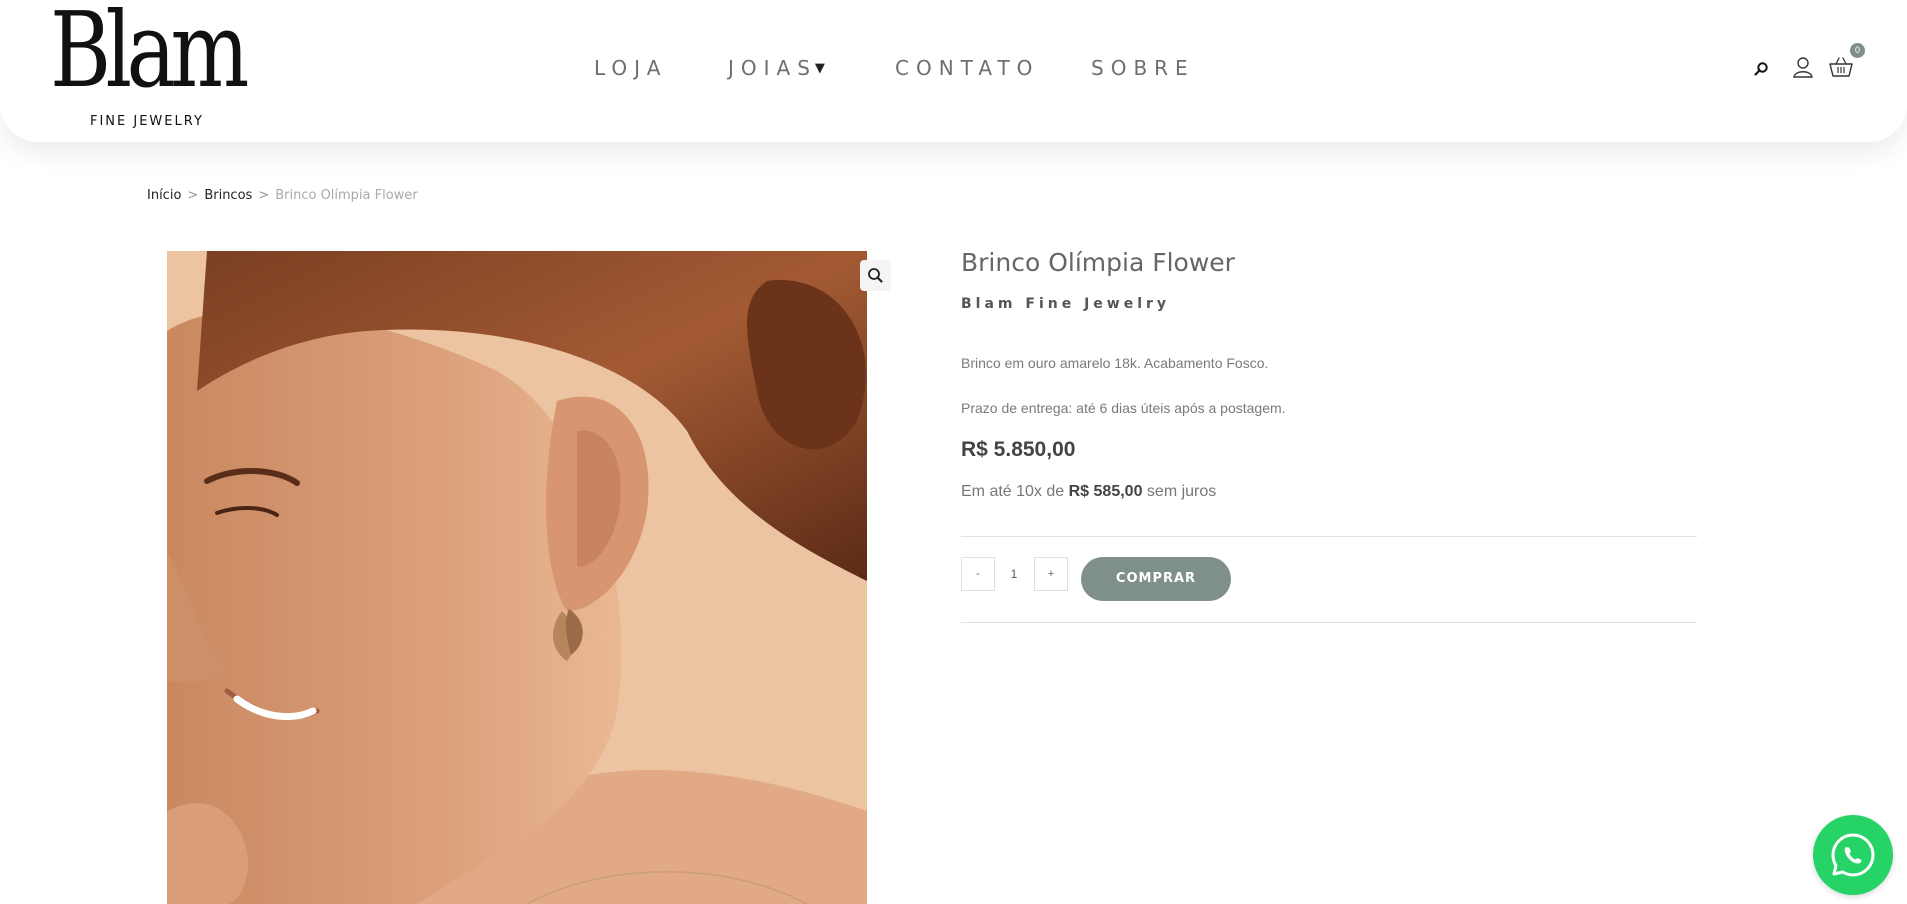 The height and width of the screenshot is (904, 1907). I want to click on cart-icon, so click(1841, 67).